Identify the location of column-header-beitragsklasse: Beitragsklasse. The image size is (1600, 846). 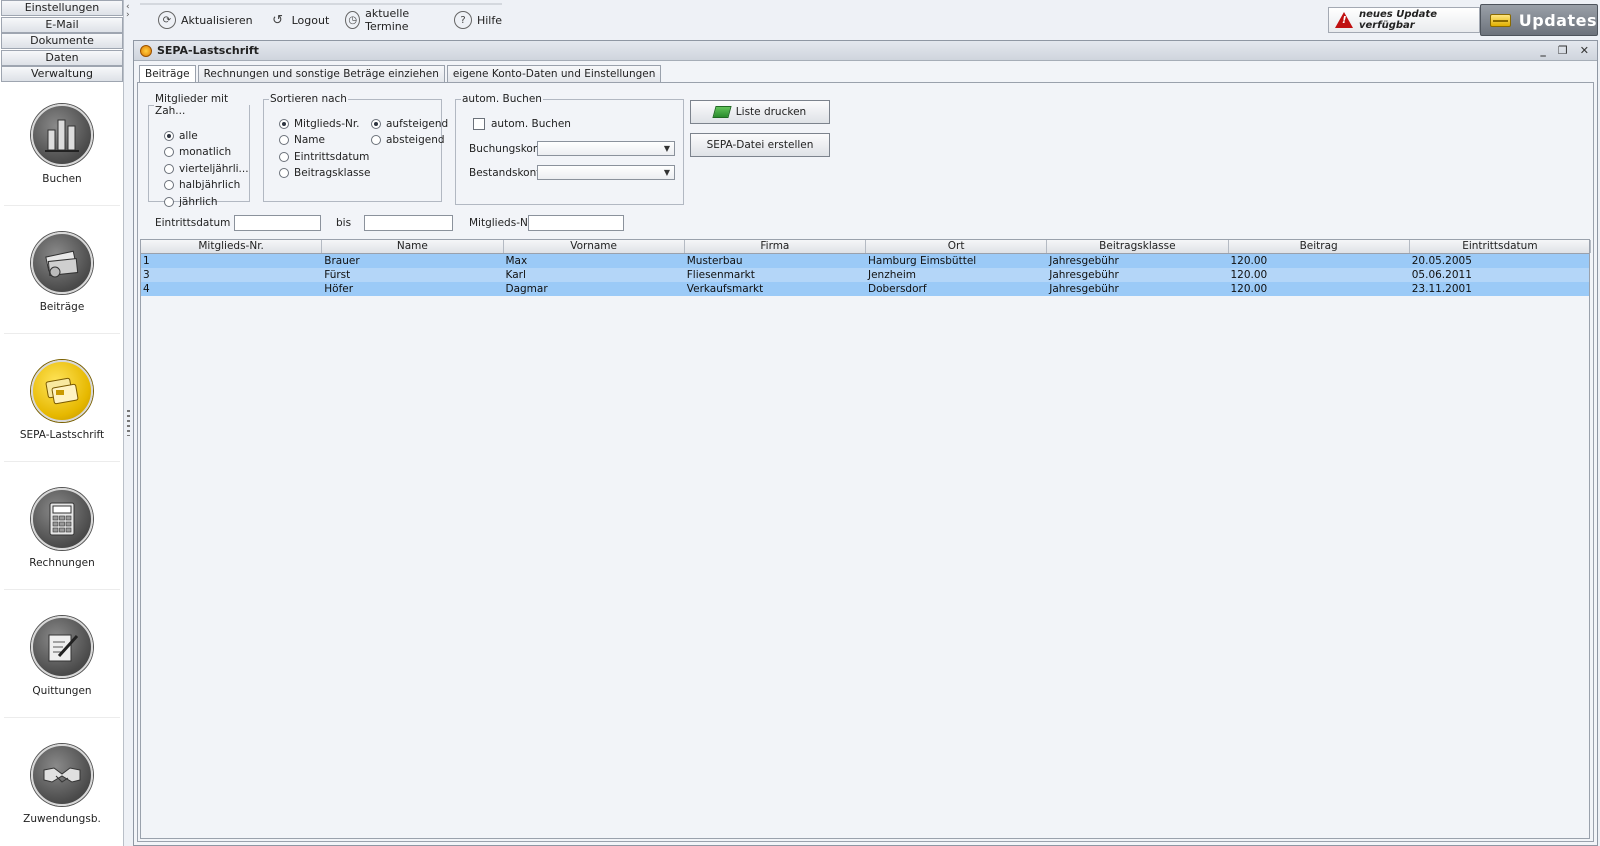
(1138, 246).